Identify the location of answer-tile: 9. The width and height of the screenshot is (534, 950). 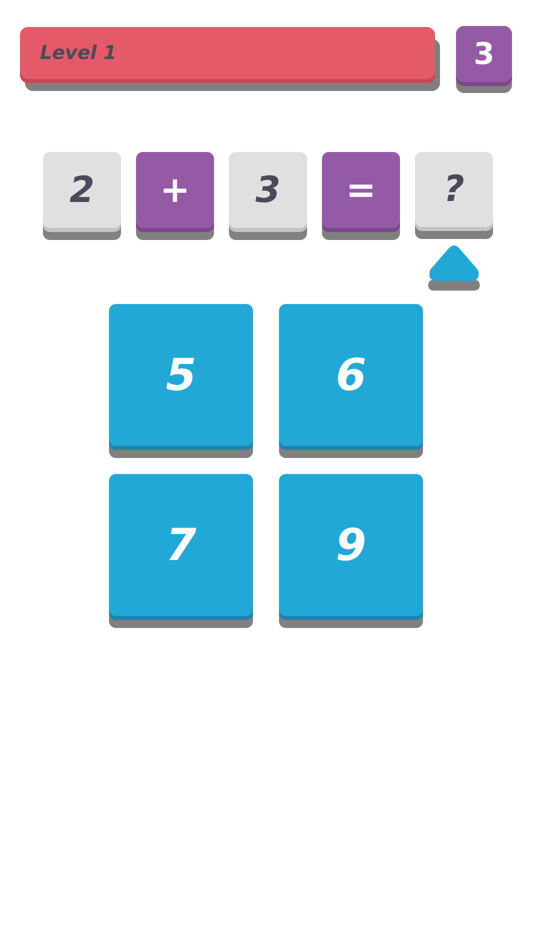
(351, 545).